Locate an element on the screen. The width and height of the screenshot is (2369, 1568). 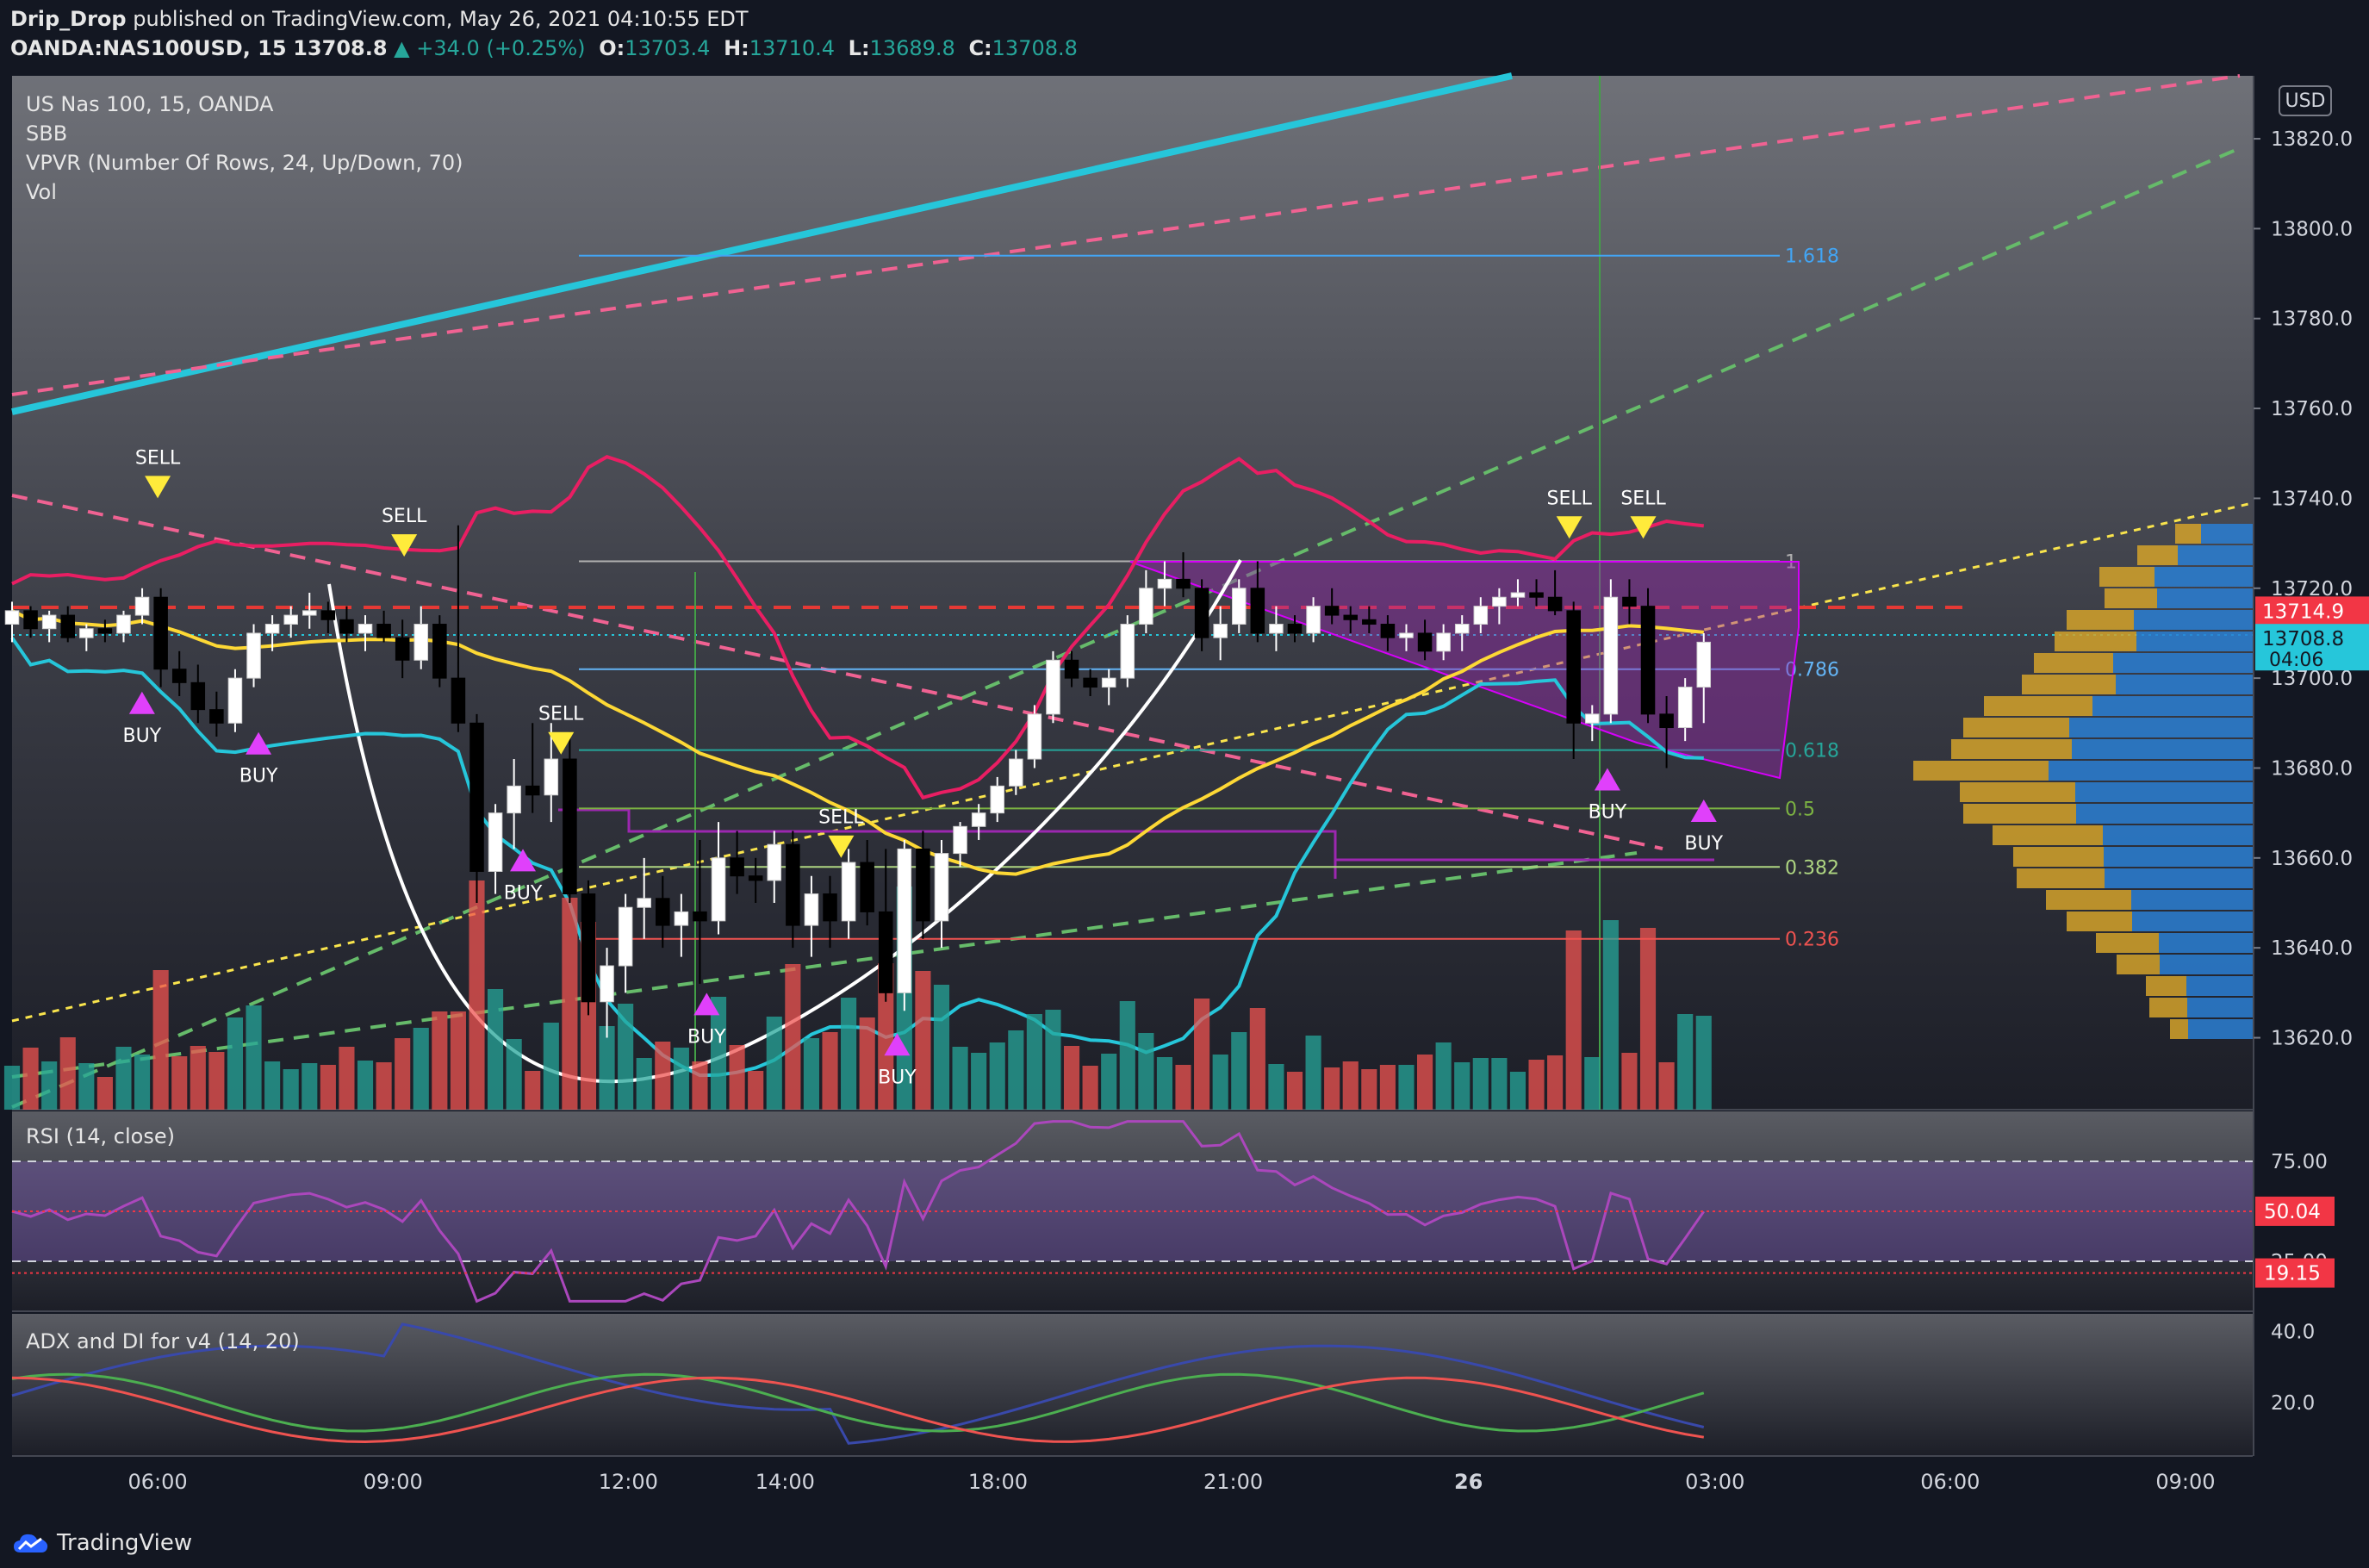
main-legend-title: US Nas 100, 15, OANDA is located at coordinates (244, 105).